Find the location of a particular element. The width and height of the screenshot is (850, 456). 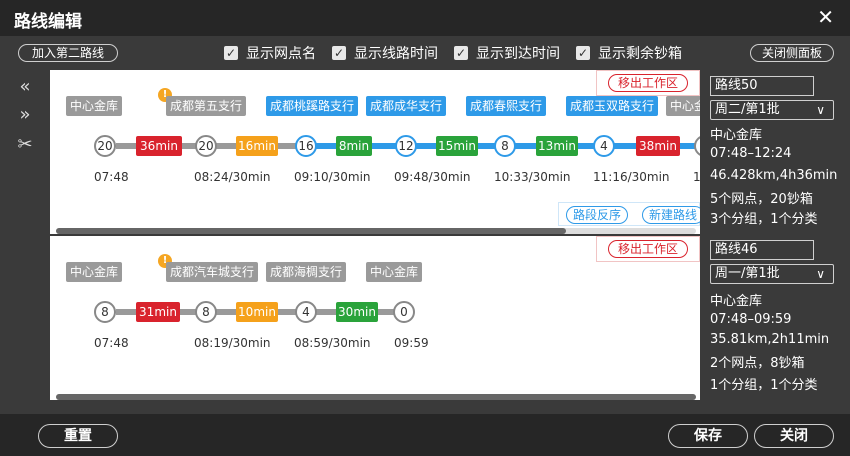

route-segment: 36min is located at coordinates (159, 146).